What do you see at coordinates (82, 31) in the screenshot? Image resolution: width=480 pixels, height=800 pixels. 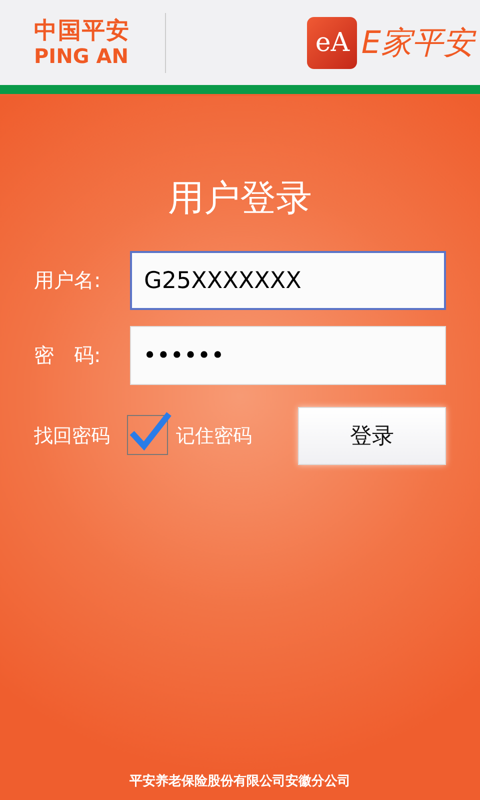 I see `brand-name: 中国平安` at bounding box center [82, 31].